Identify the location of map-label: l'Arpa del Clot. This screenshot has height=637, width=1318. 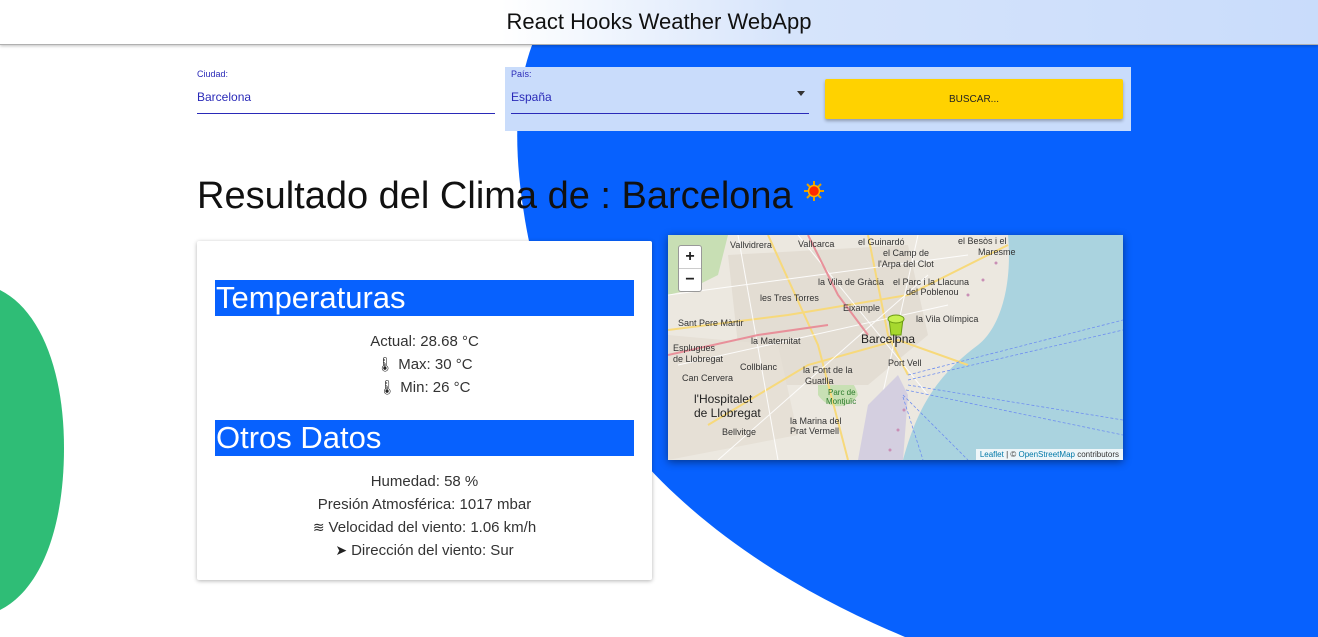
(906, 264).